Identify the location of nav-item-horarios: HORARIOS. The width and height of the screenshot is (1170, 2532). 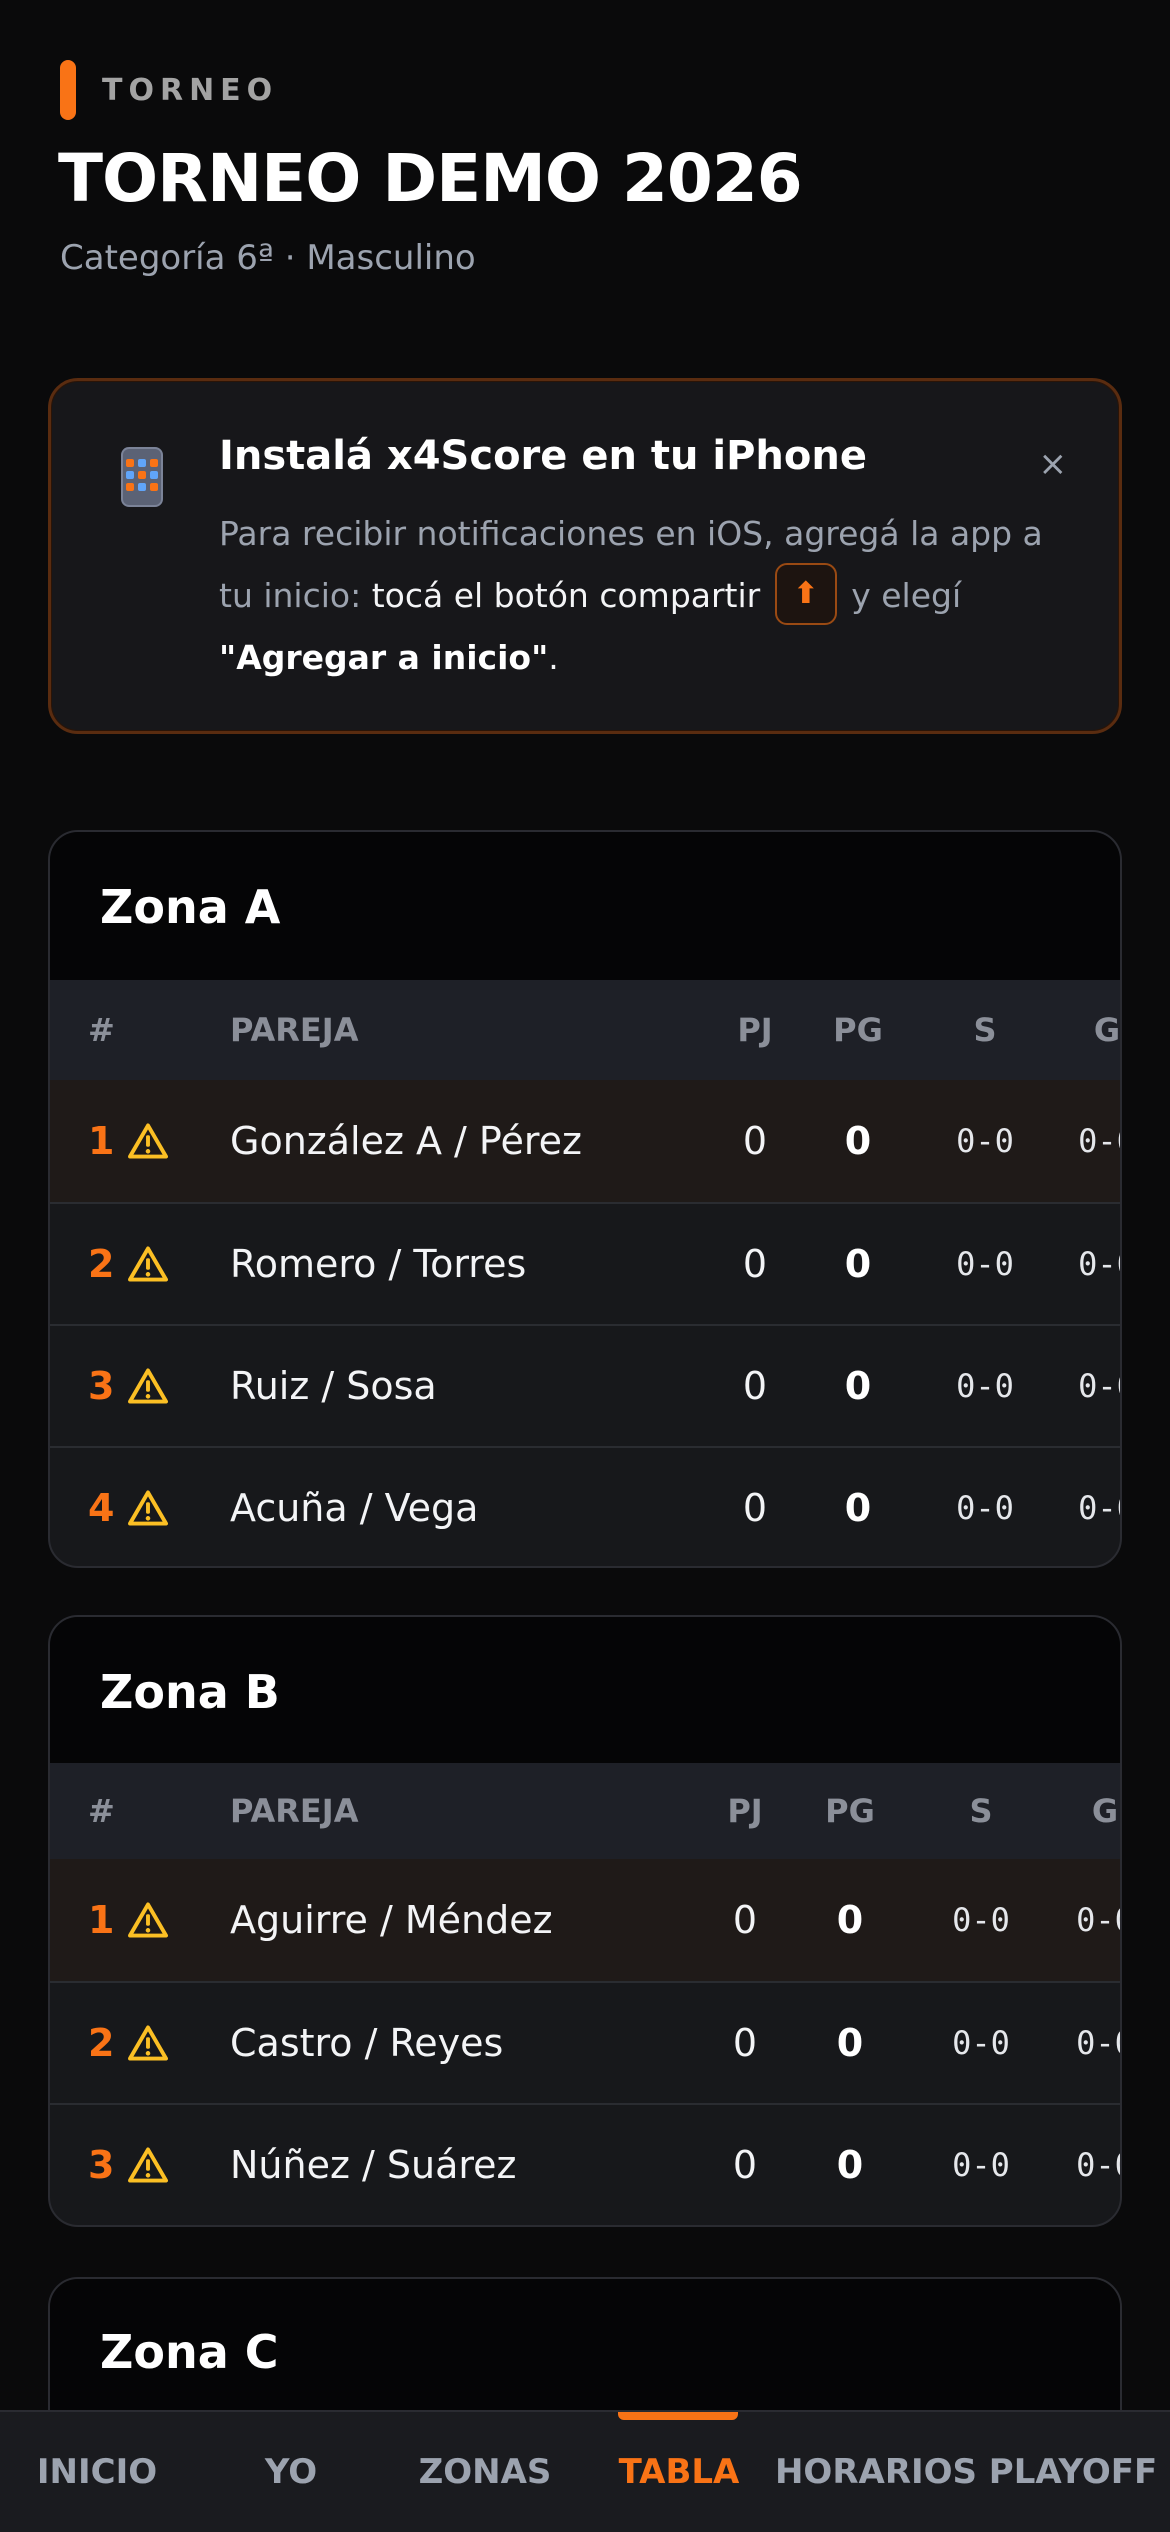
(876, 2472).